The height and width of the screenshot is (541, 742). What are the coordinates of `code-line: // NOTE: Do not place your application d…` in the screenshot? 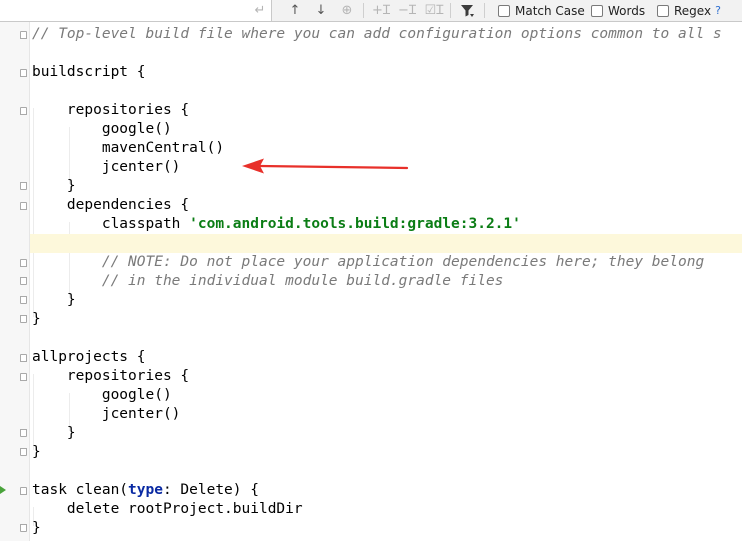 It's located at (387, 262).